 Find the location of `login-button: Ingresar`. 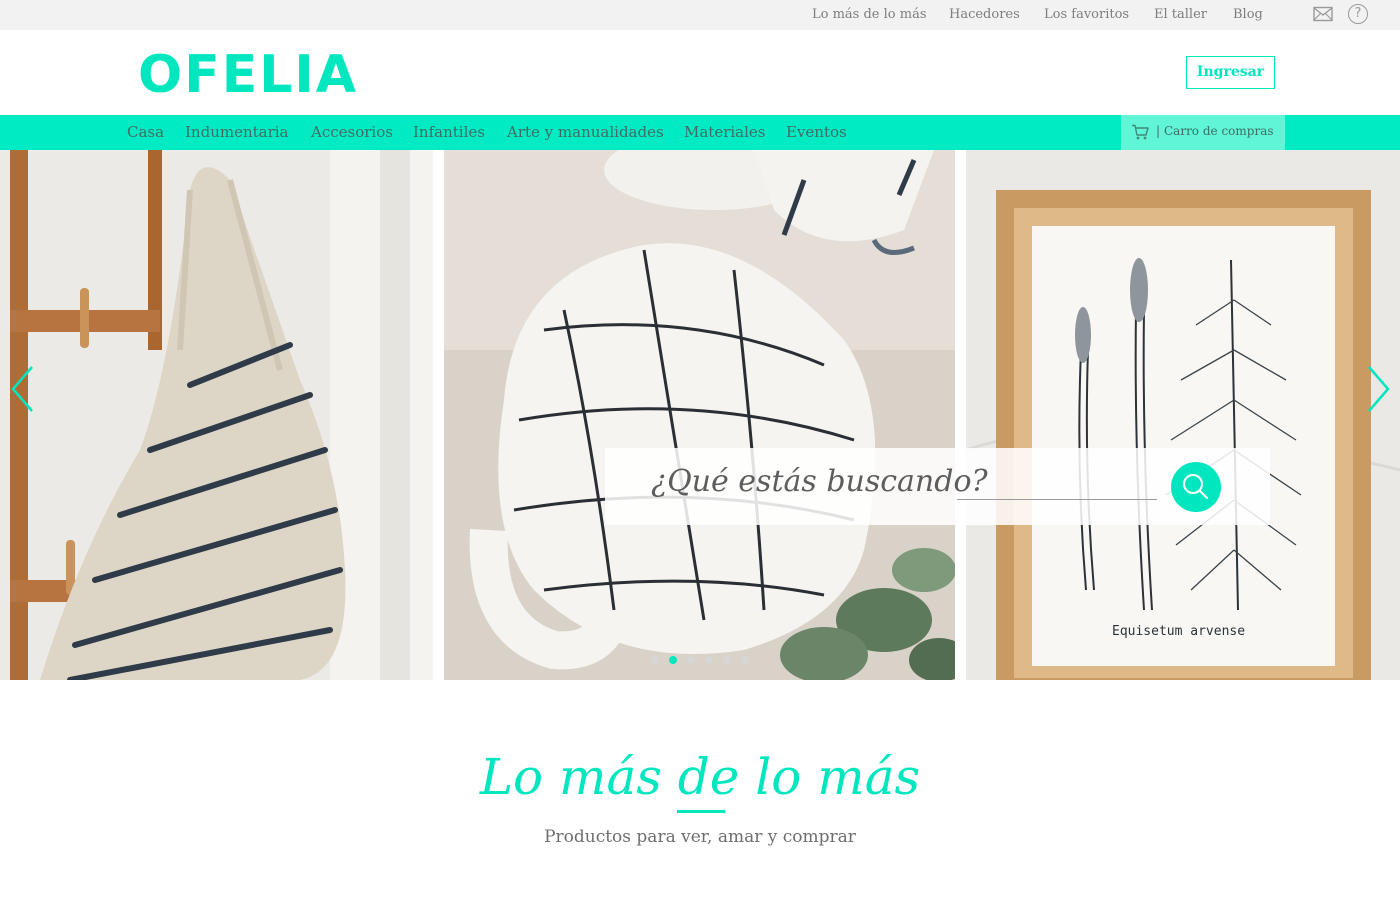

login-button: Ingresar is located at coordinates (1230, 72).